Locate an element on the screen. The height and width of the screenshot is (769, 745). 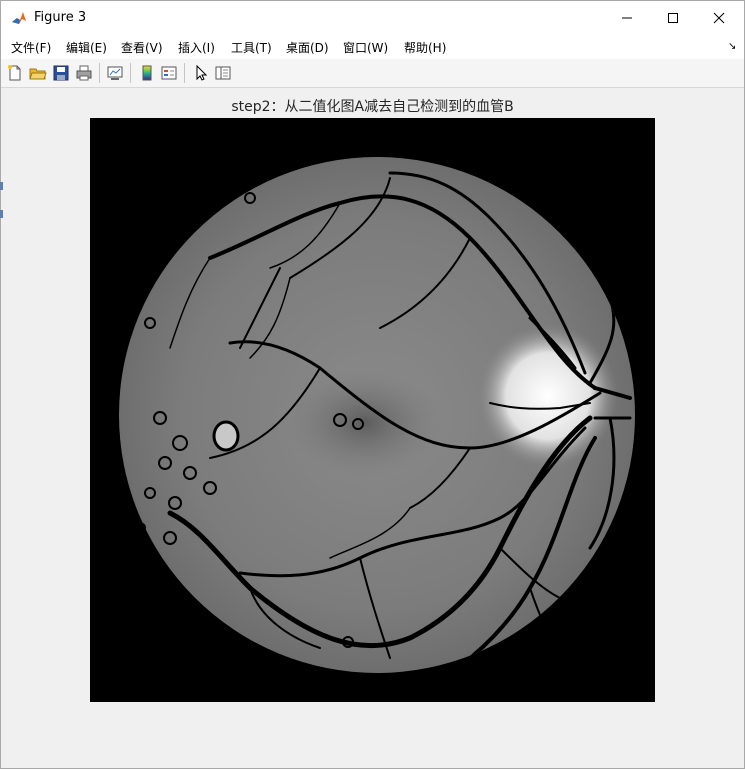
figure-toolbar is located at coordinates (372, 73).